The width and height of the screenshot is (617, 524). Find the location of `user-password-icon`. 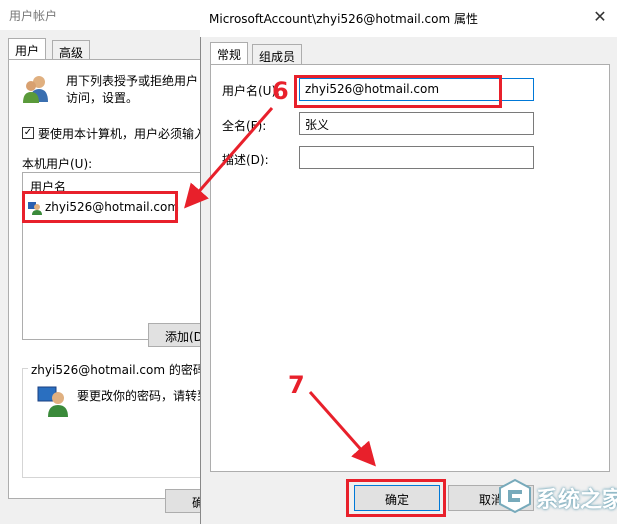

user-password-icon is located at coordinates (53, 401).